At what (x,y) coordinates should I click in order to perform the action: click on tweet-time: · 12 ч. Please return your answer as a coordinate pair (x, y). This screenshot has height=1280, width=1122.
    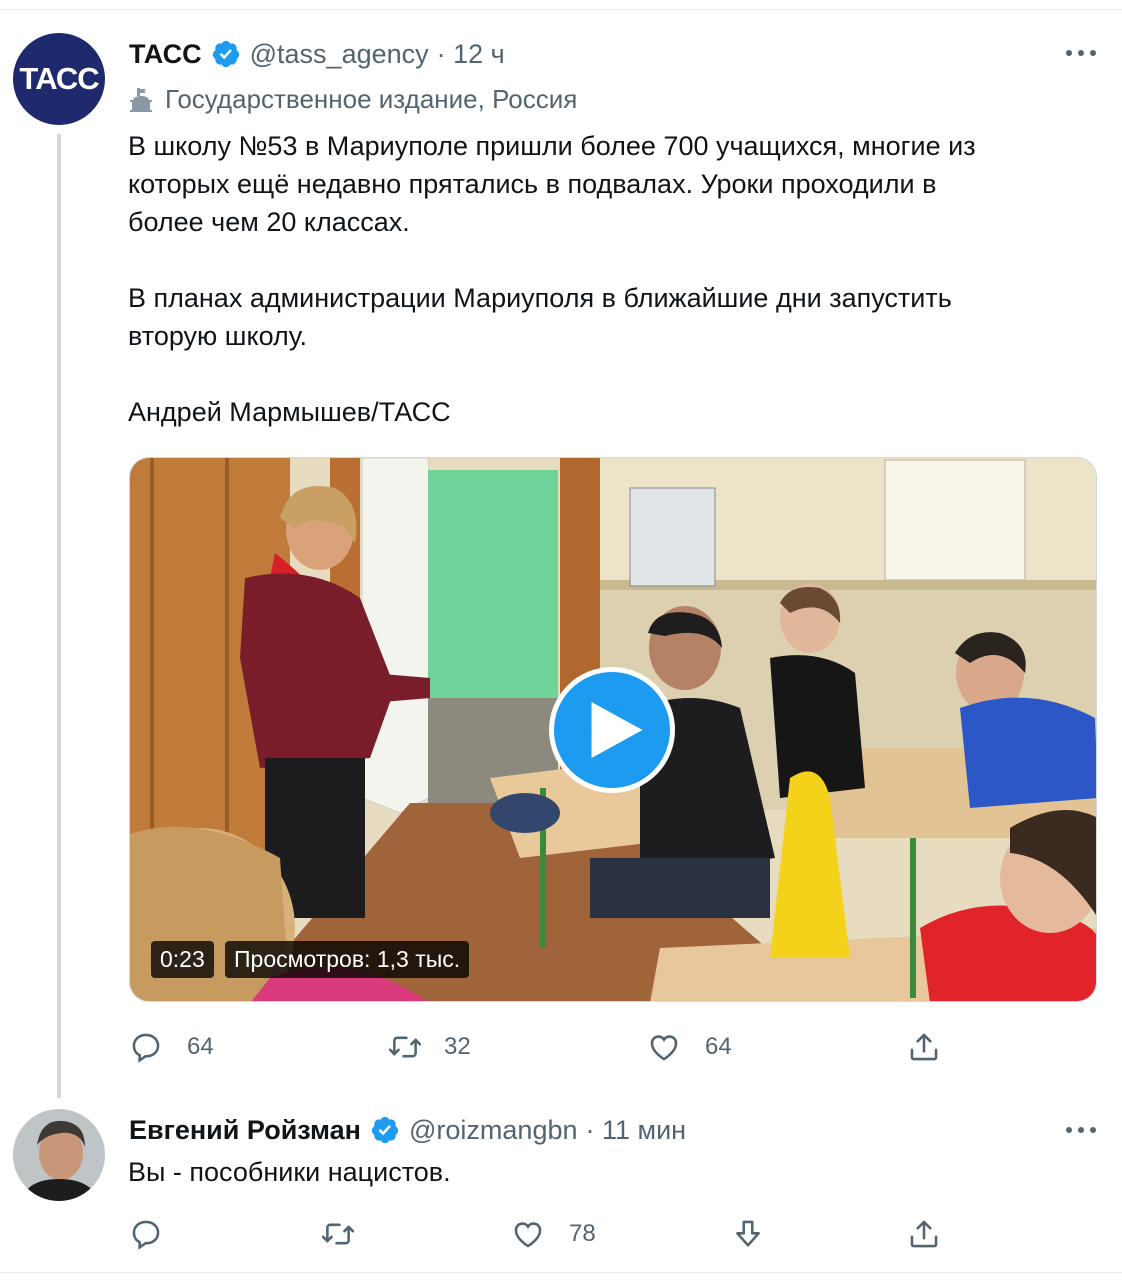
    Looking at the image, I should click on (471, 54).